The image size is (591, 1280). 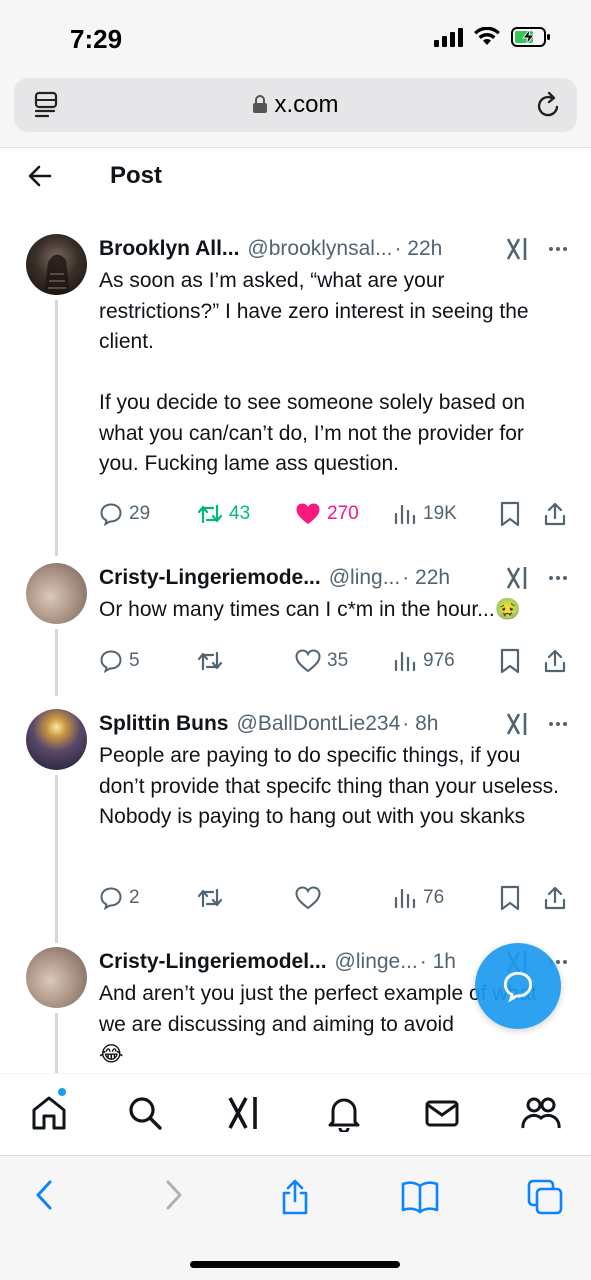 I want to click on tweet-time: · 8h, so click(x=420, y=724).